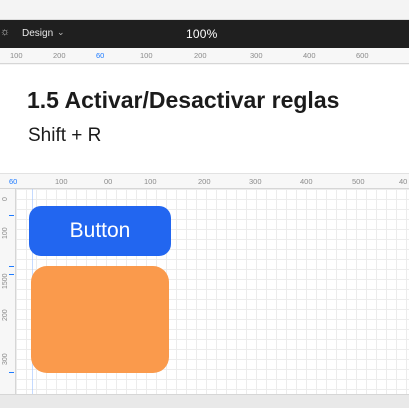  What do you see at coordinates (100, 319) in the screenshot?
I see `orange-rectangle-shape` at bounding box center [100, 319].